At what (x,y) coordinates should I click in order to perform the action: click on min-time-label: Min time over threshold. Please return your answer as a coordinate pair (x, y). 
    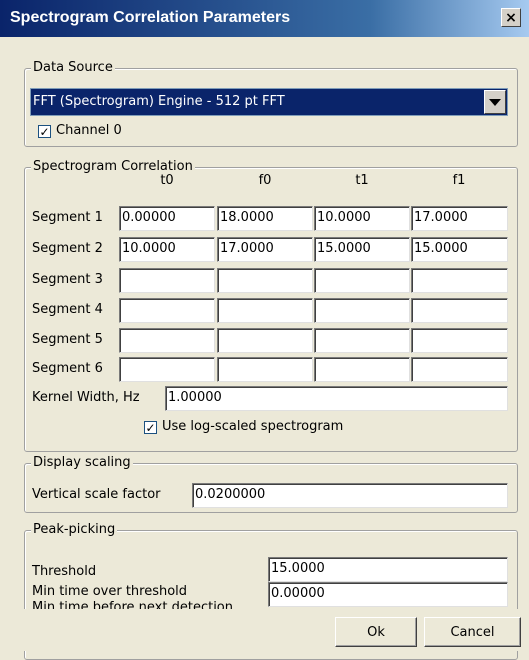
    Looking at the image, I should click on (110, 591).